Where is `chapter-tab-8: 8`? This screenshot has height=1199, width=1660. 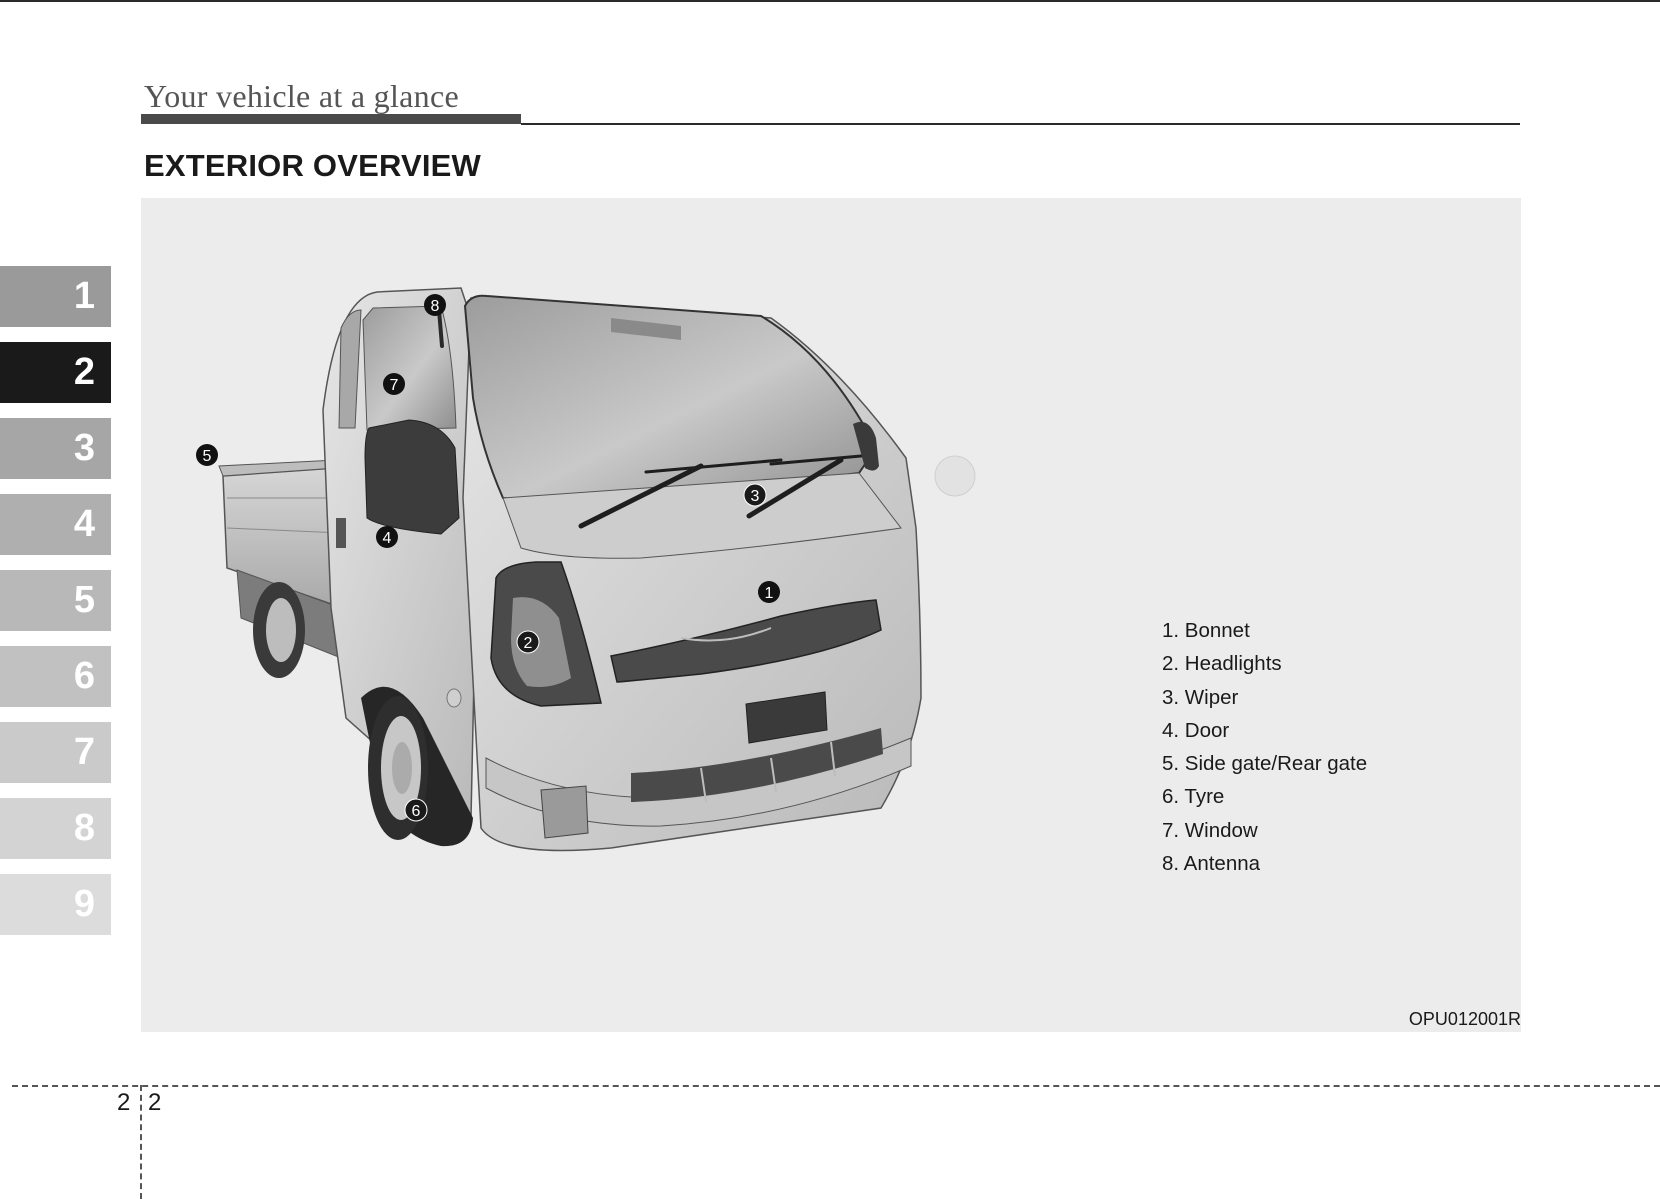
chapter-tab-8: 8 is located at coordinates (55, 828).